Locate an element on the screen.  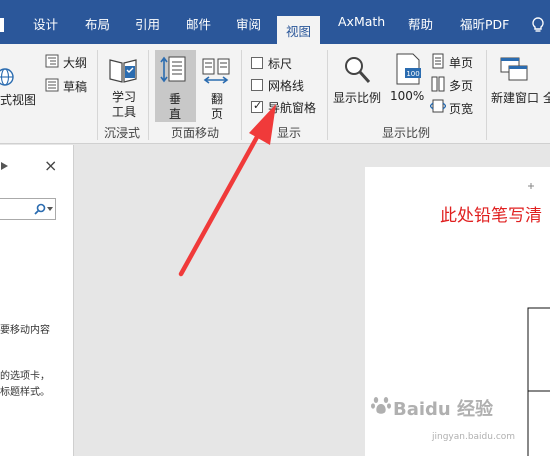
baidu-paw-logo-icon is located at coordinates (381, 405).